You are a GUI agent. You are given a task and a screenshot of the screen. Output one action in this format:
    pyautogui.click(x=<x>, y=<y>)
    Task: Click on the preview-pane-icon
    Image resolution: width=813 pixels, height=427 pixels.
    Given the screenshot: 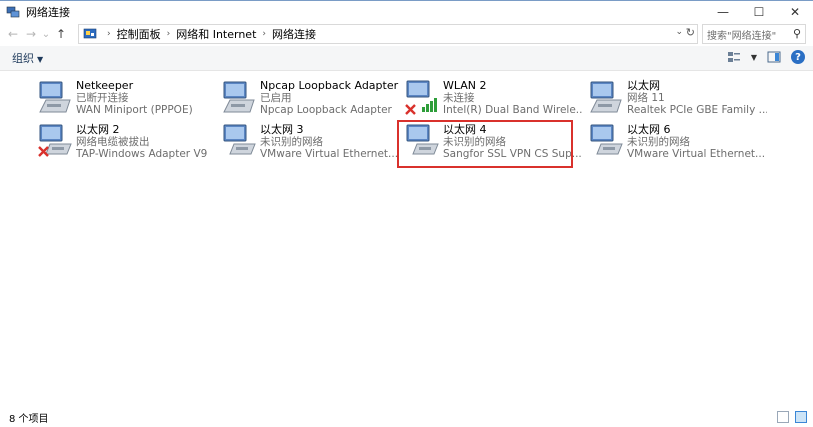 What is the action you would take?
    pyautogui.click(x=774, y=57)
    